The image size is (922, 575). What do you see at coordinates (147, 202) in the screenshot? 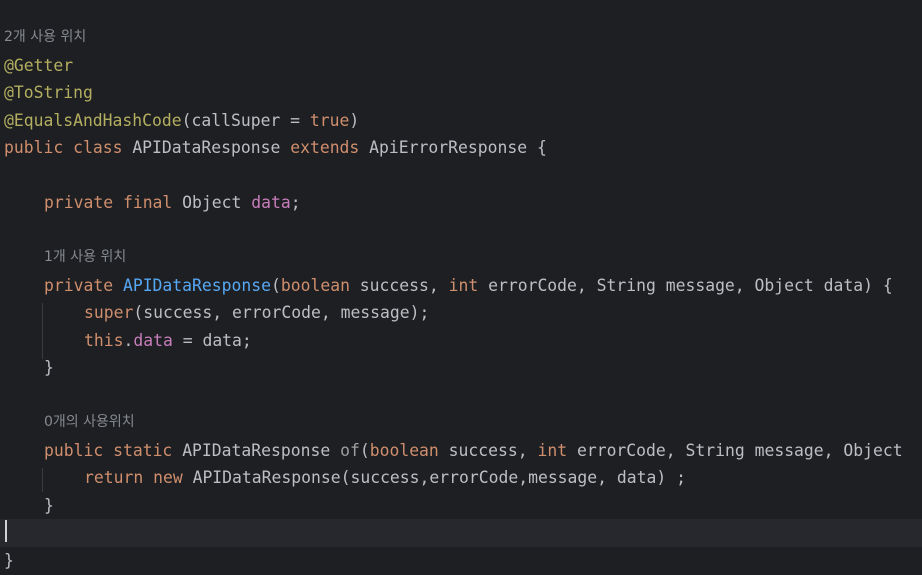
I see `keyword: final` at bounding box center [147, 202].